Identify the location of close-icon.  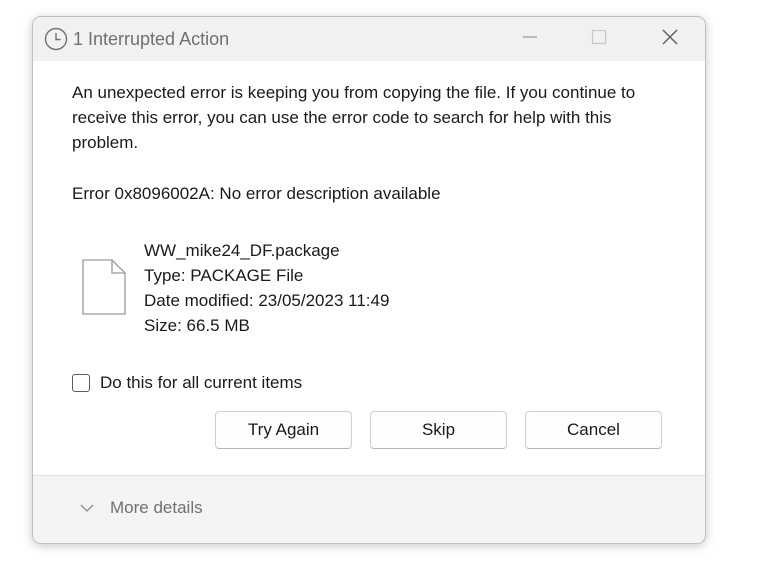
(670, 39).